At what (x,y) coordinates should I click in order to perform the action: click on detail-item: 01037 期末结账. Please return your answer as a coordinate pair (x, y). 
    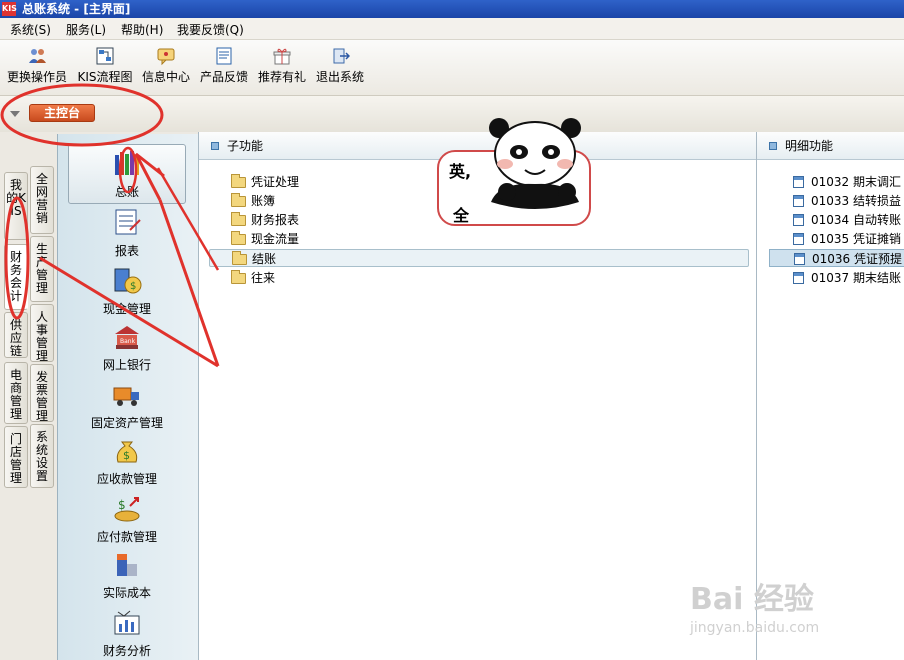
    Looking at the image, I should click on (836, 278).